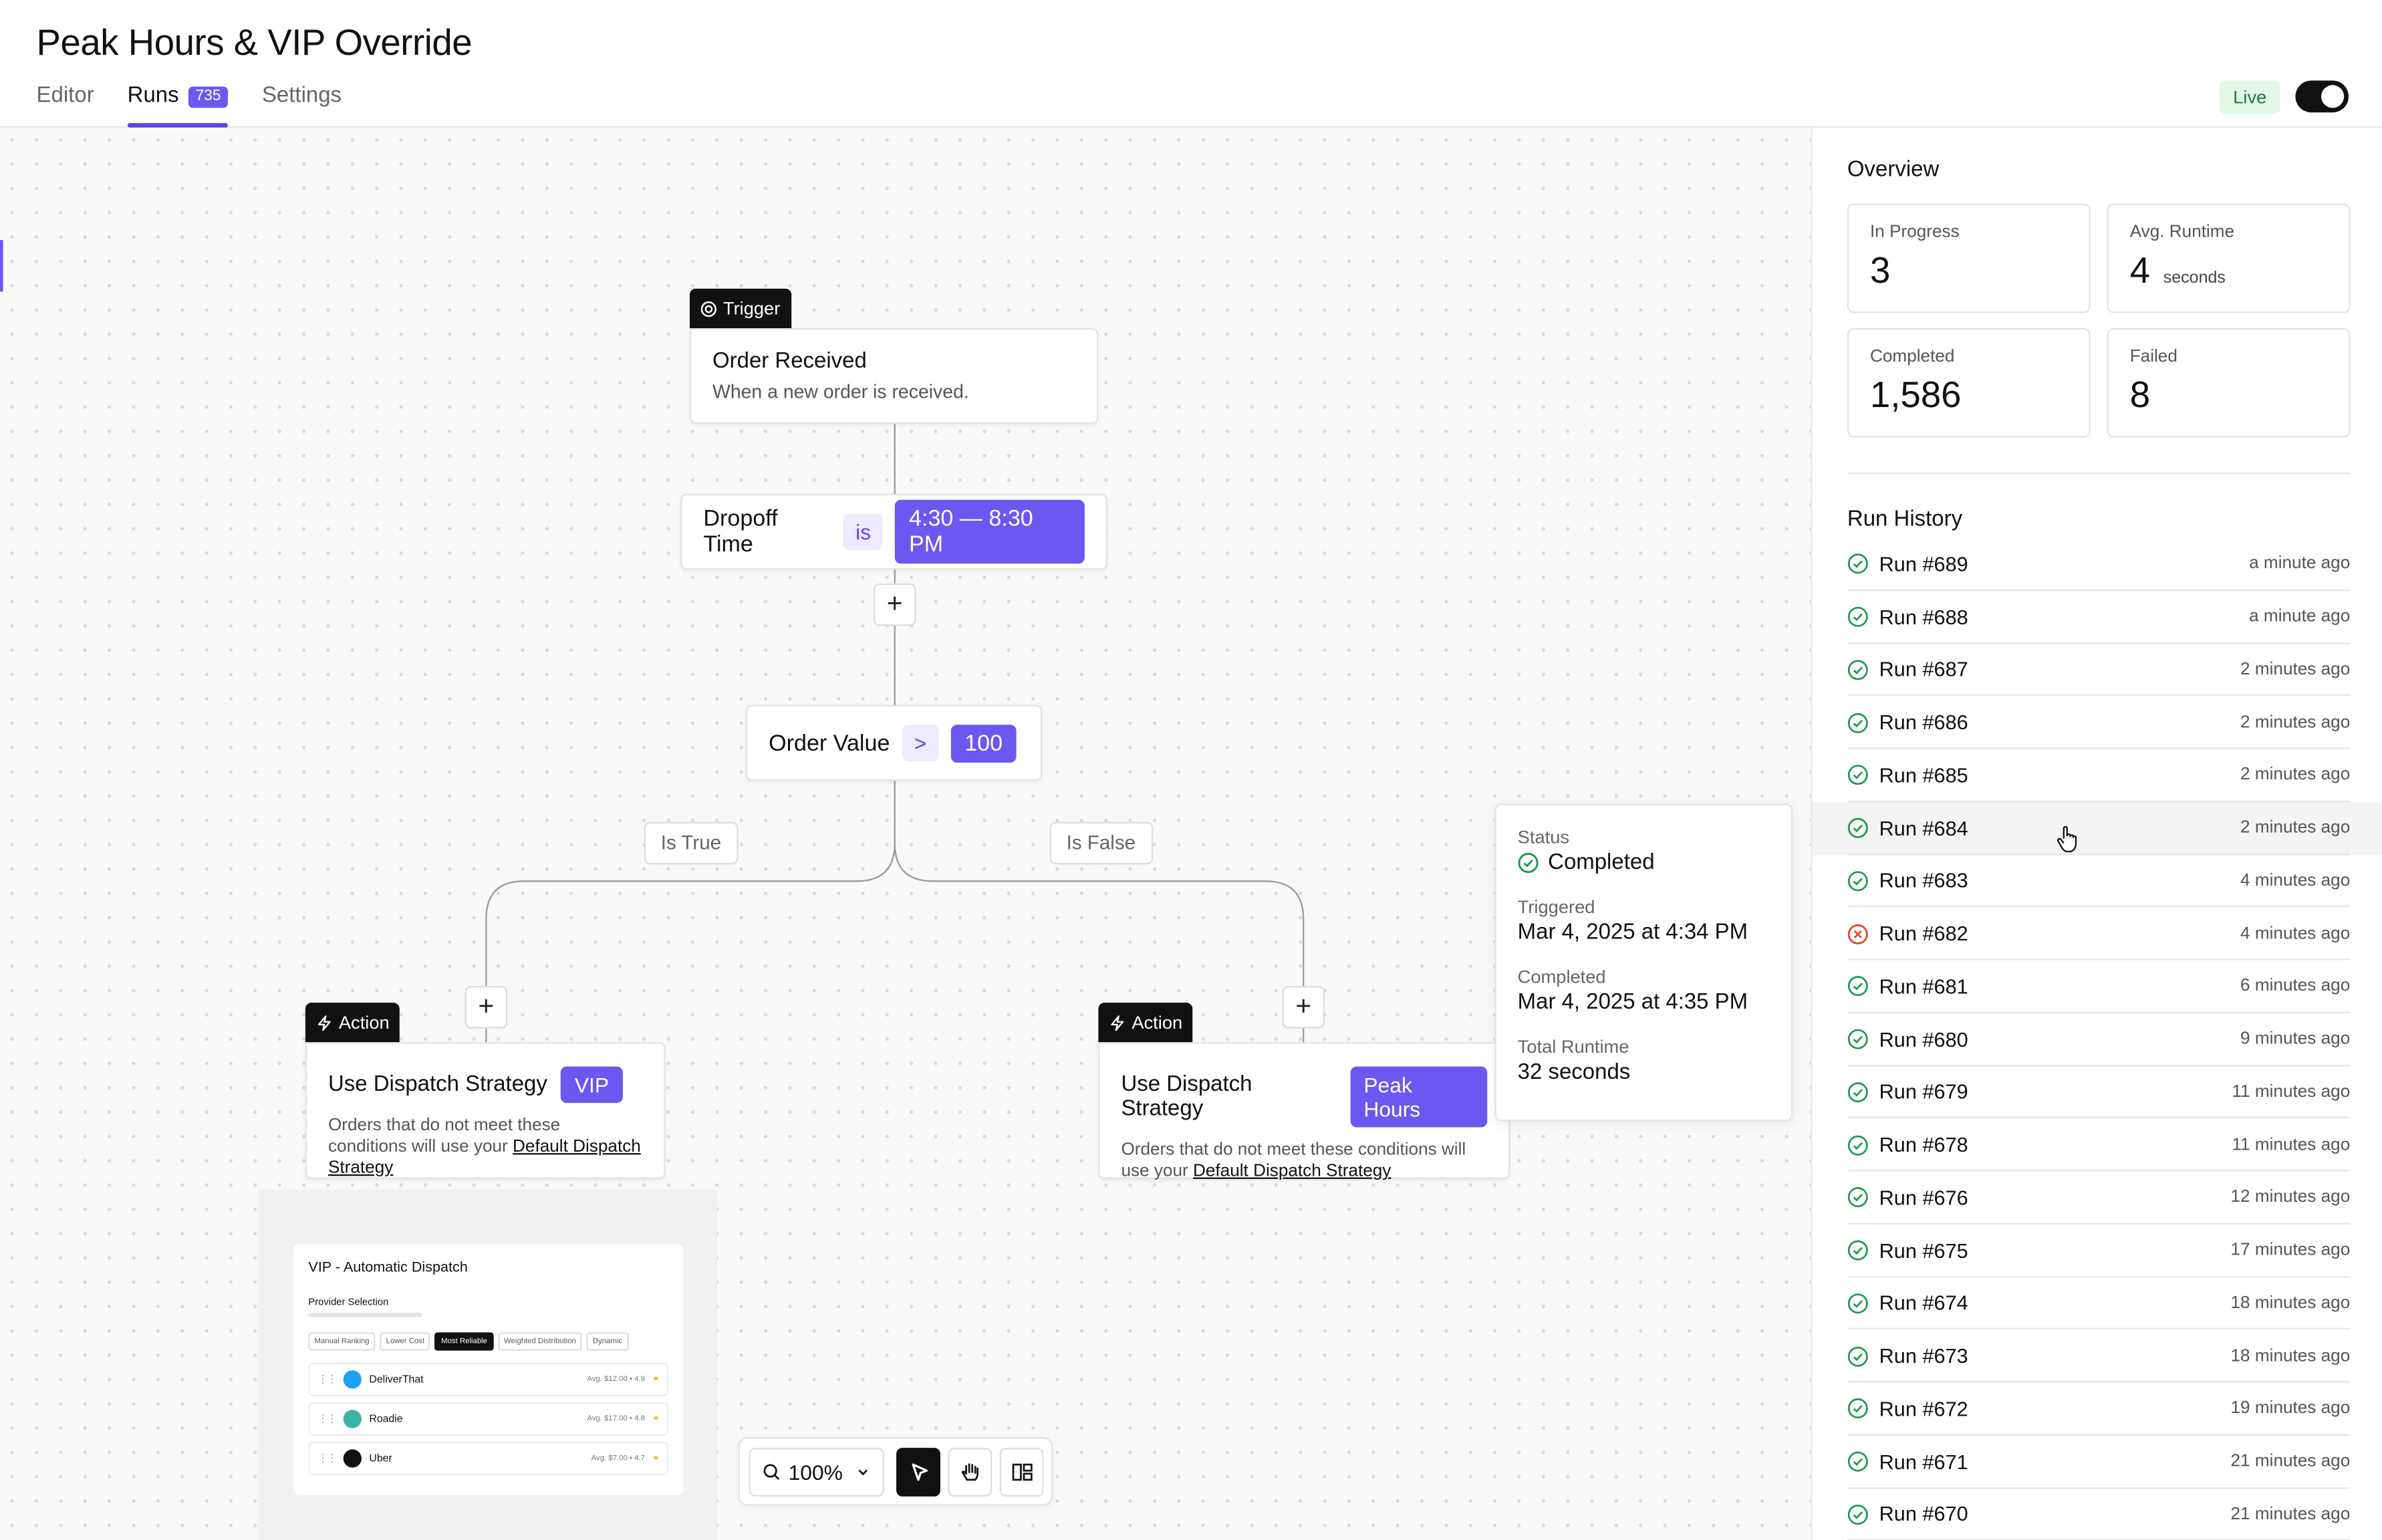 This screenshot has width=2382, height=1540. What do you see at coordinates (863, 531) in the screenshot?
I see `condition-operator: is` at bounding box center [863, 531].